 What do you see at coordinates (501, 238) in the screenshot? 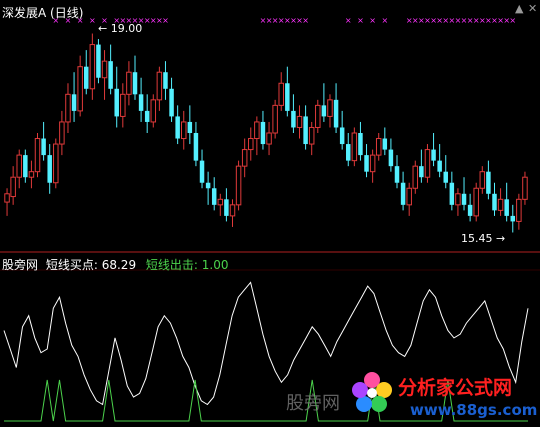
I see `low-arrow-icon: →` at bounding box center [501, 238].